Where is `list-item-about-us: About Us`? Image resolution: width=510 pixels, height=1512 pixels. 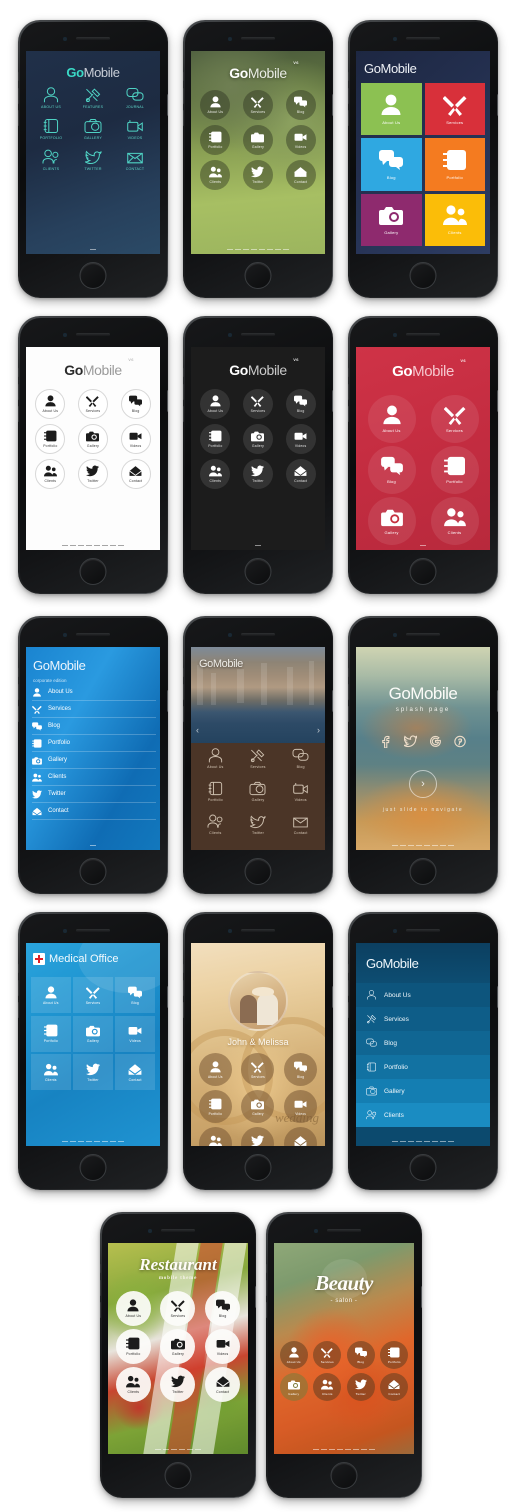
list-item-about-us: About Us is located at coordinates (423, 995).